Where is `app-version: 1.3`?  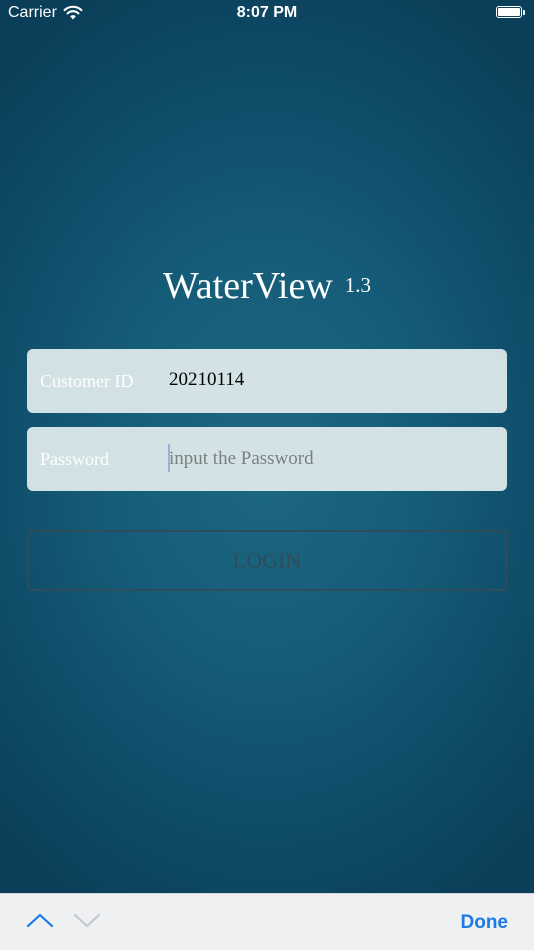
app-version: 1.3 is located at coordinates (358, 285).